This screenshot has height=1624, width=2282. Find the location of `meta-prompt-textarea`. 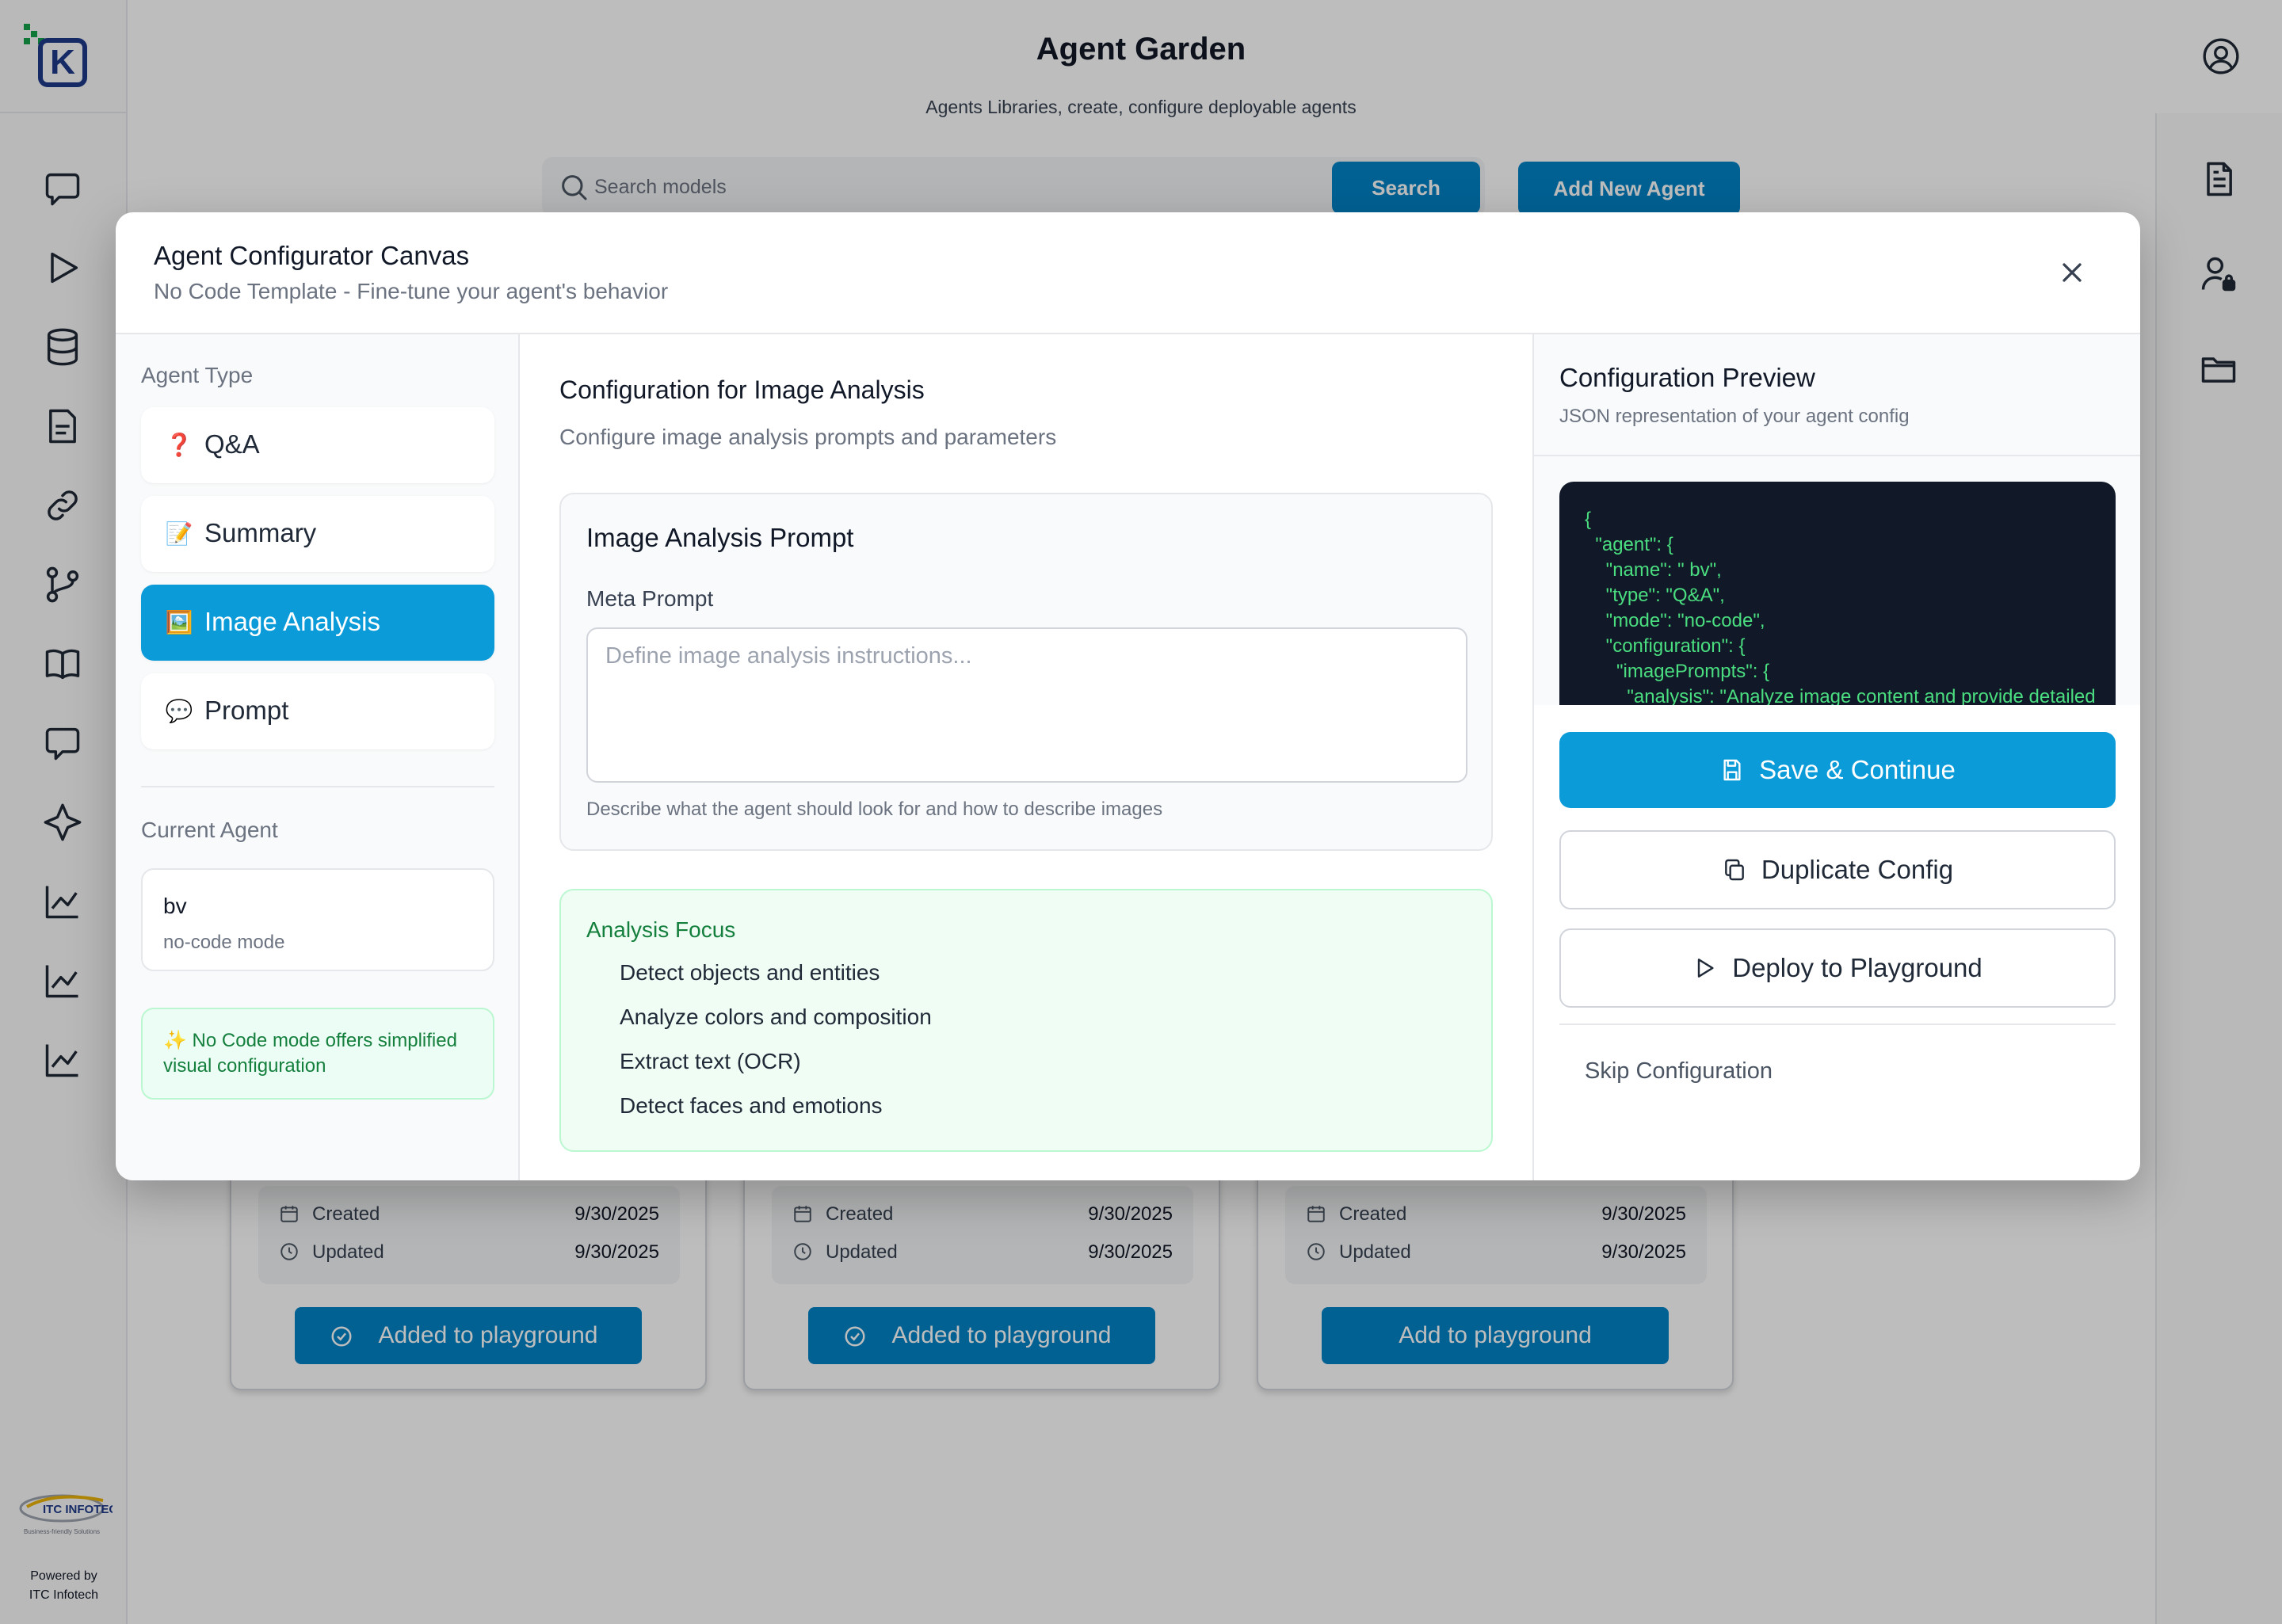

meta-prompt-textarea is located at coordinates (1026, 705).